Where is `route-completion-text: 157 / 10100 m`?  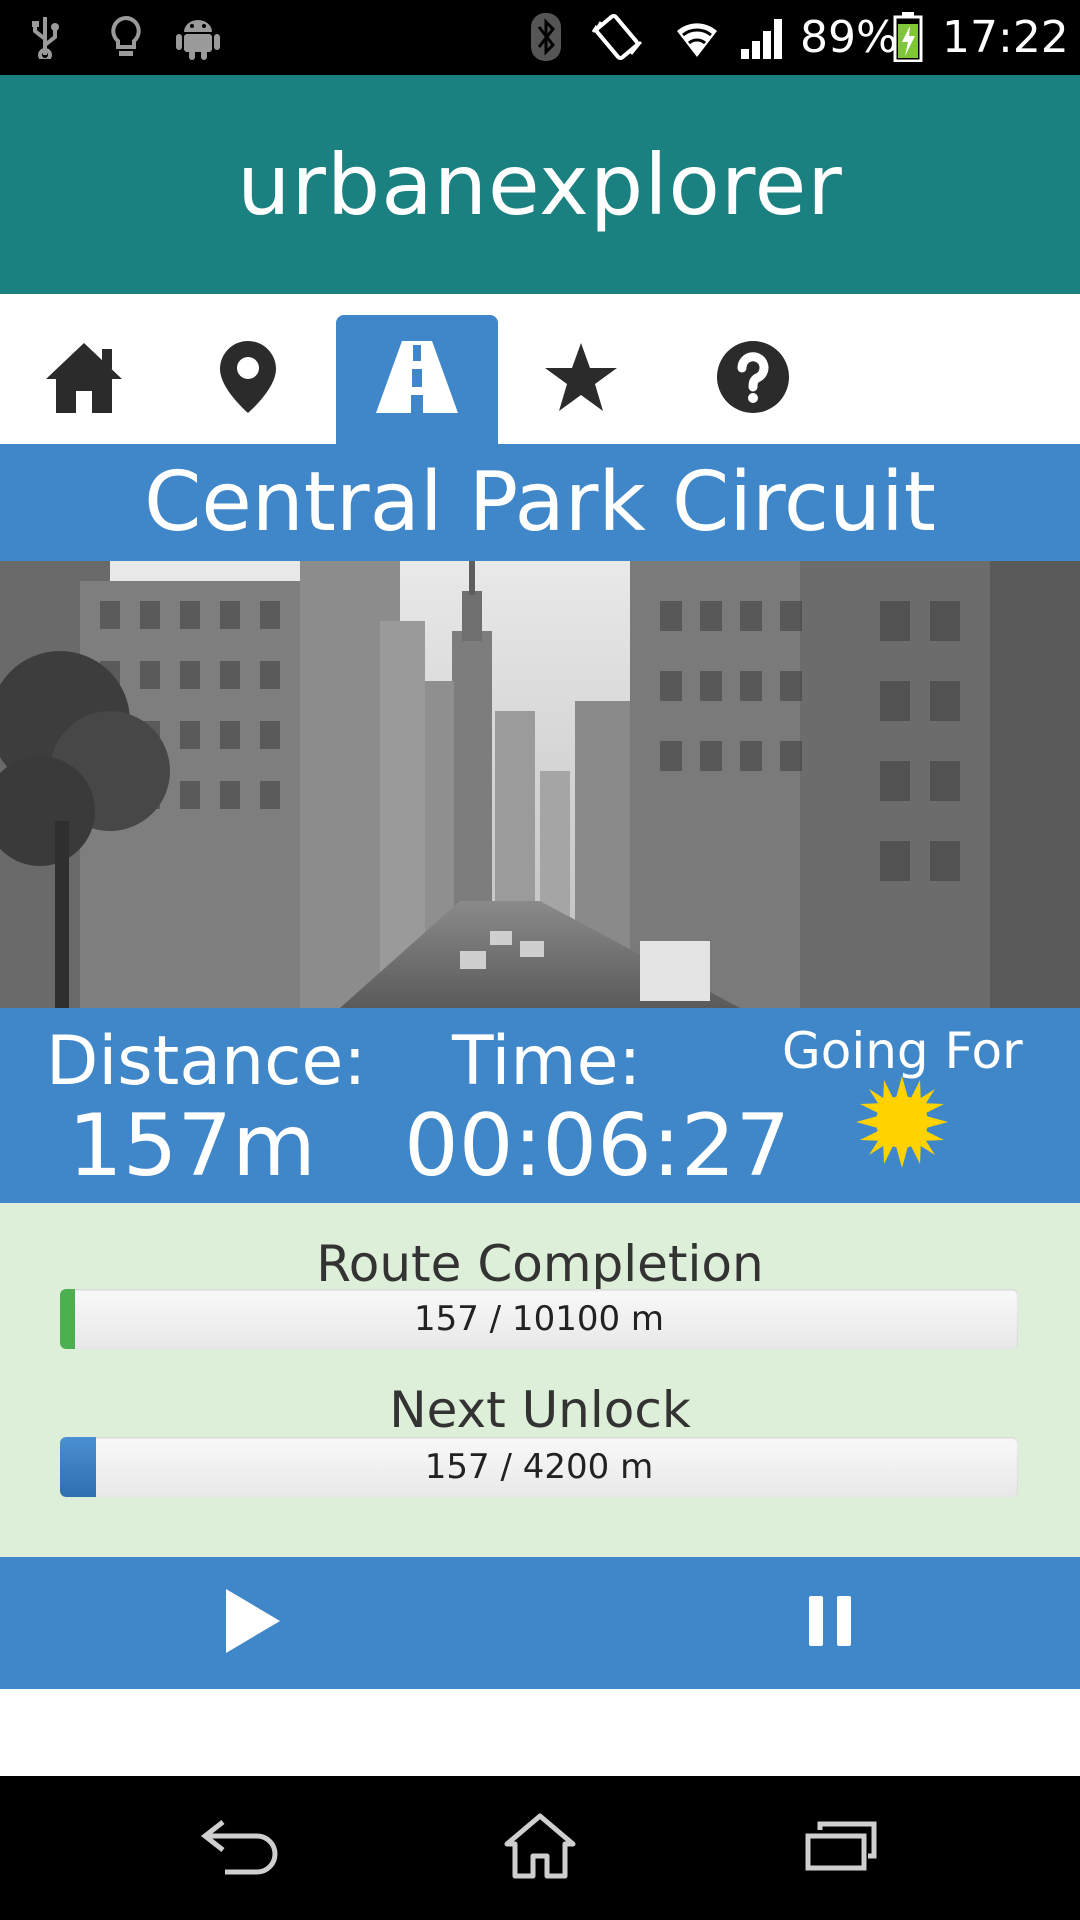
route-completion-text: 157 / 10100 m is located at coordinates (539, 1319).